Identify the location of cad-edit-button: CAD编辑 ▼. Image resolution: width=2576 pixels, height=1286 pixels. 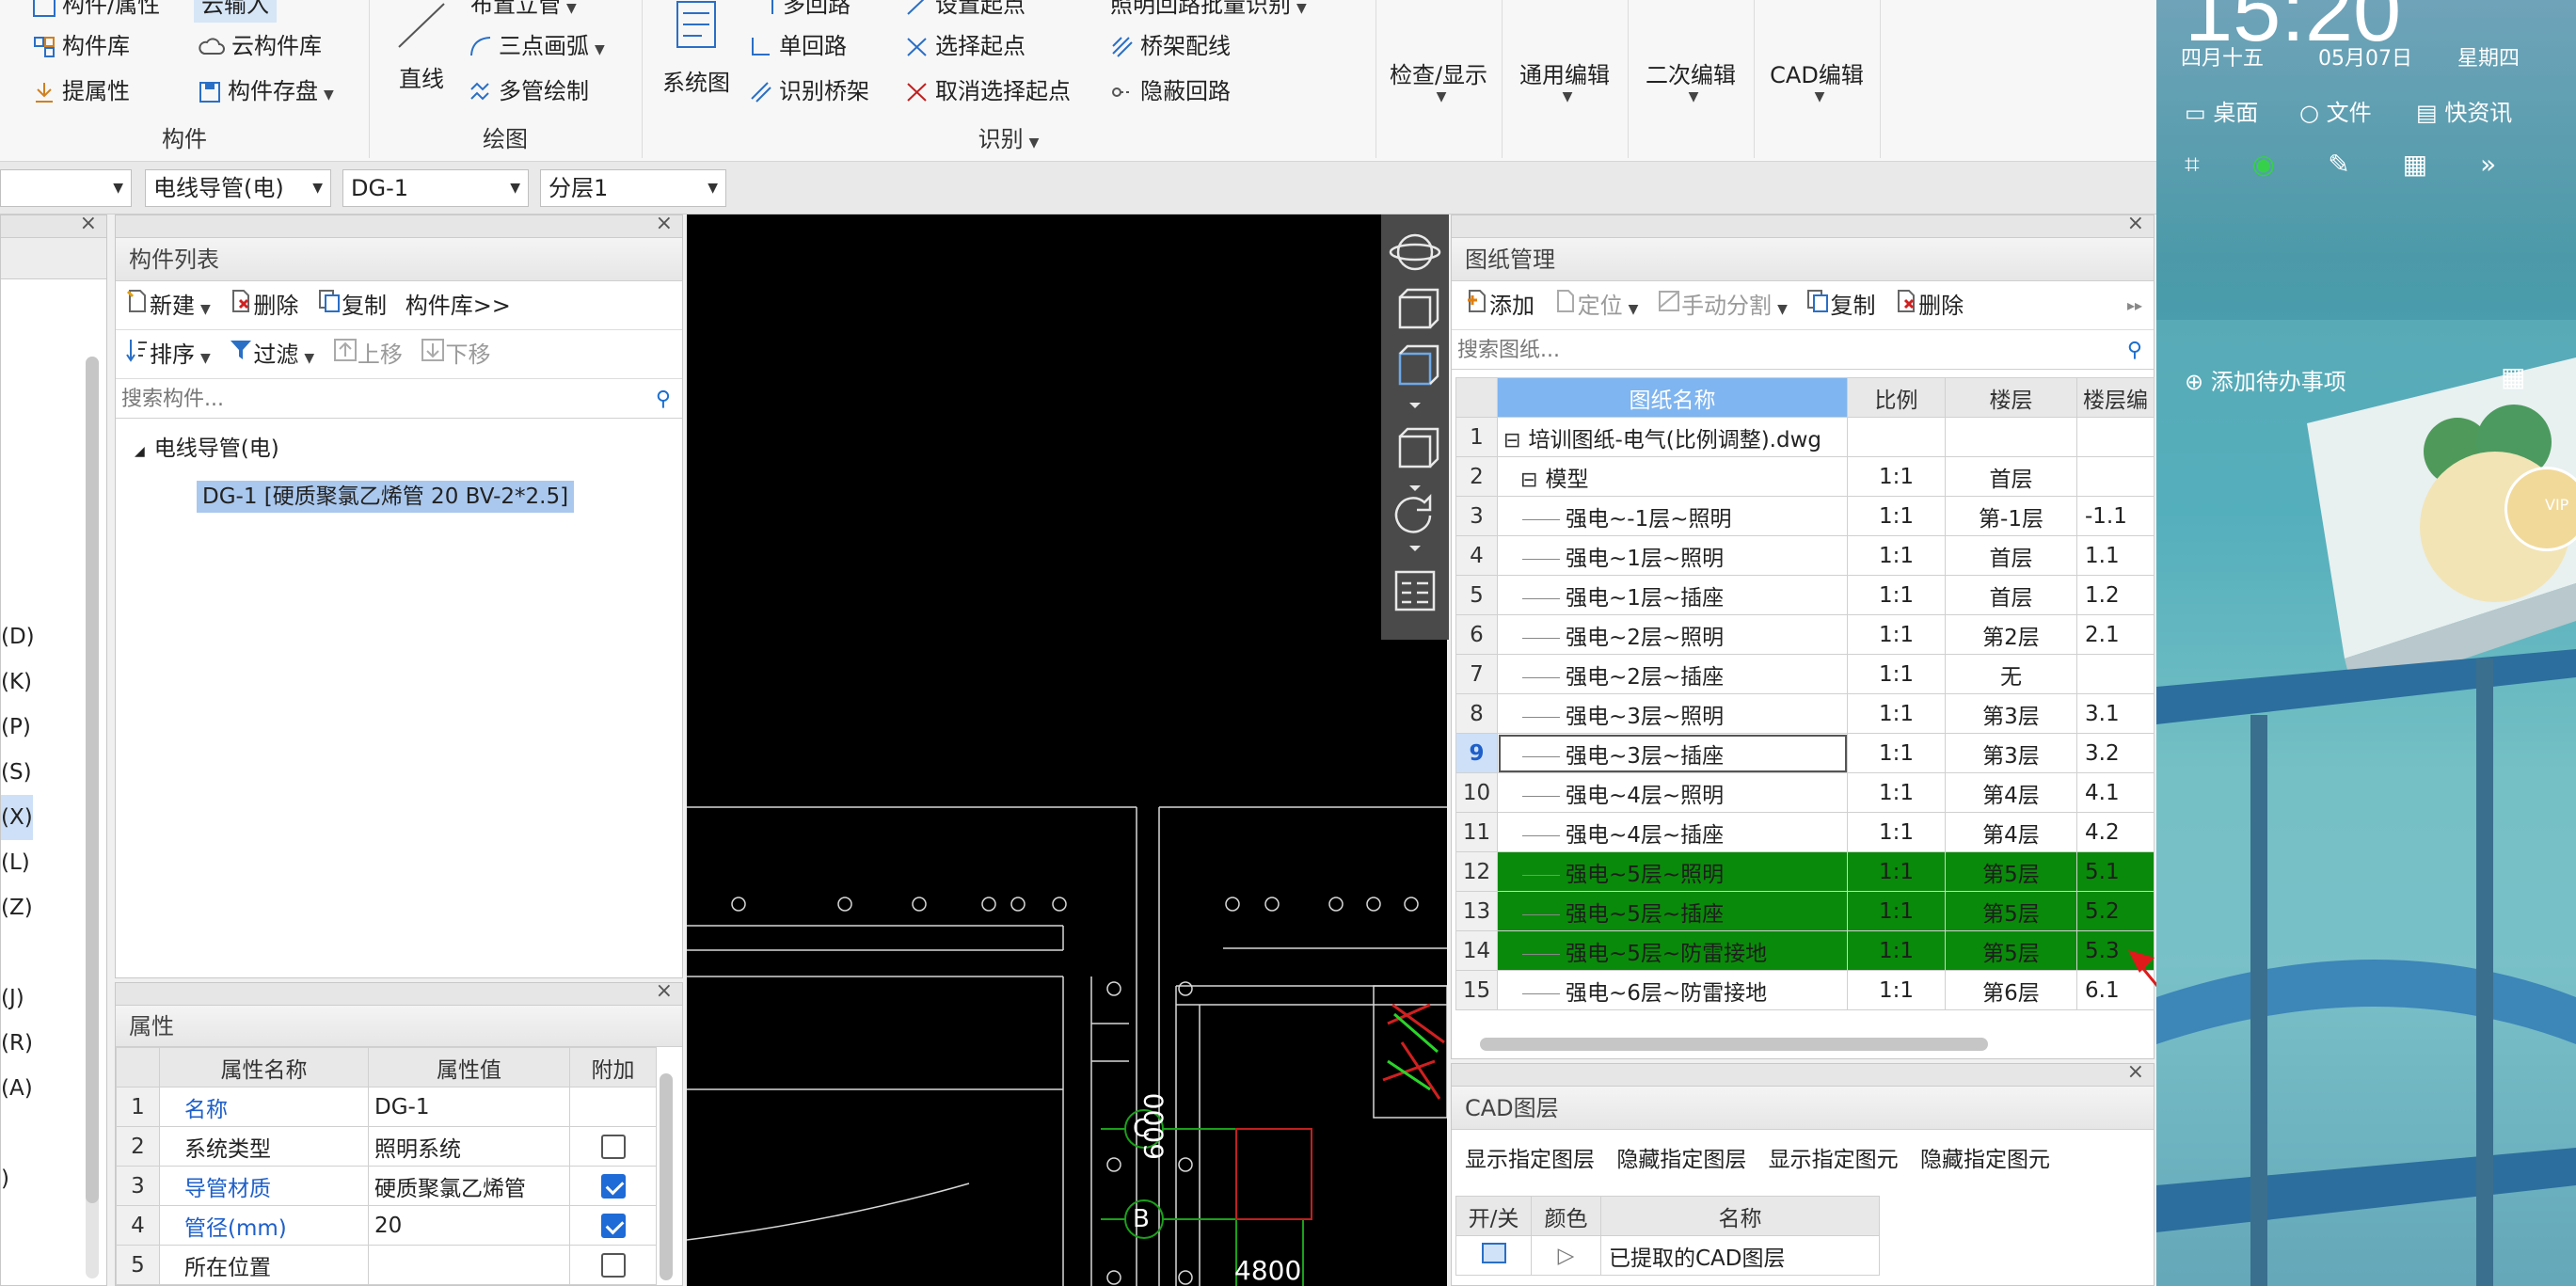
(1817, 80).